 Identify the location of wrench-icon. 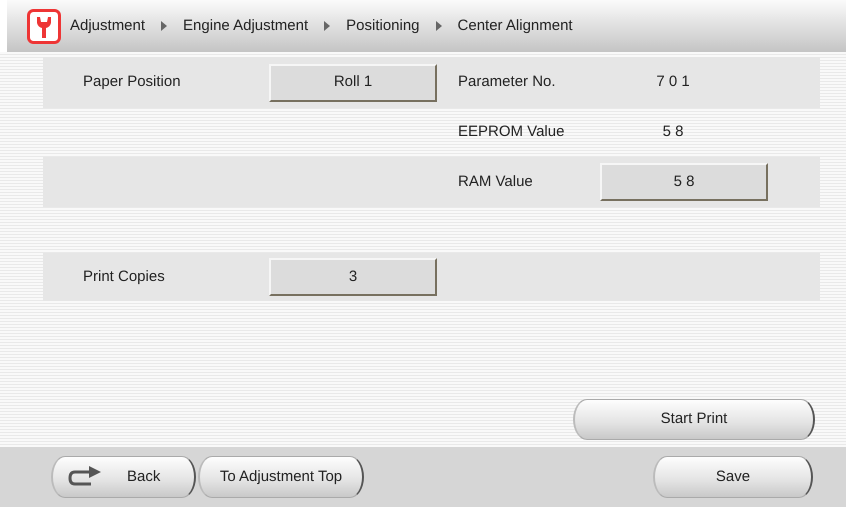
(44, 26).